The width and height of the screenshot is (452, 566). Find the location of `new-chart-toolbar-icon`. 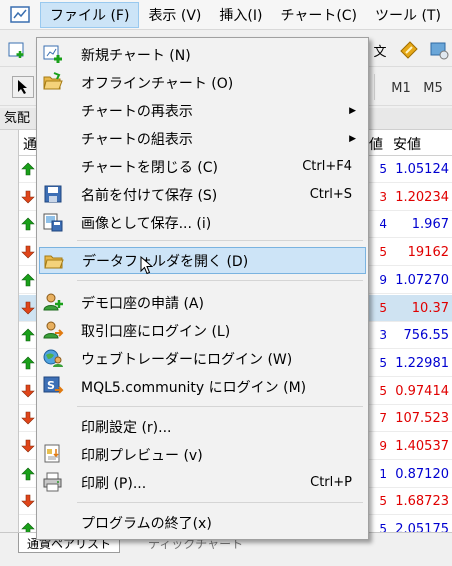

new-chart-toolbar-icon is located at coordinates (17, 50).